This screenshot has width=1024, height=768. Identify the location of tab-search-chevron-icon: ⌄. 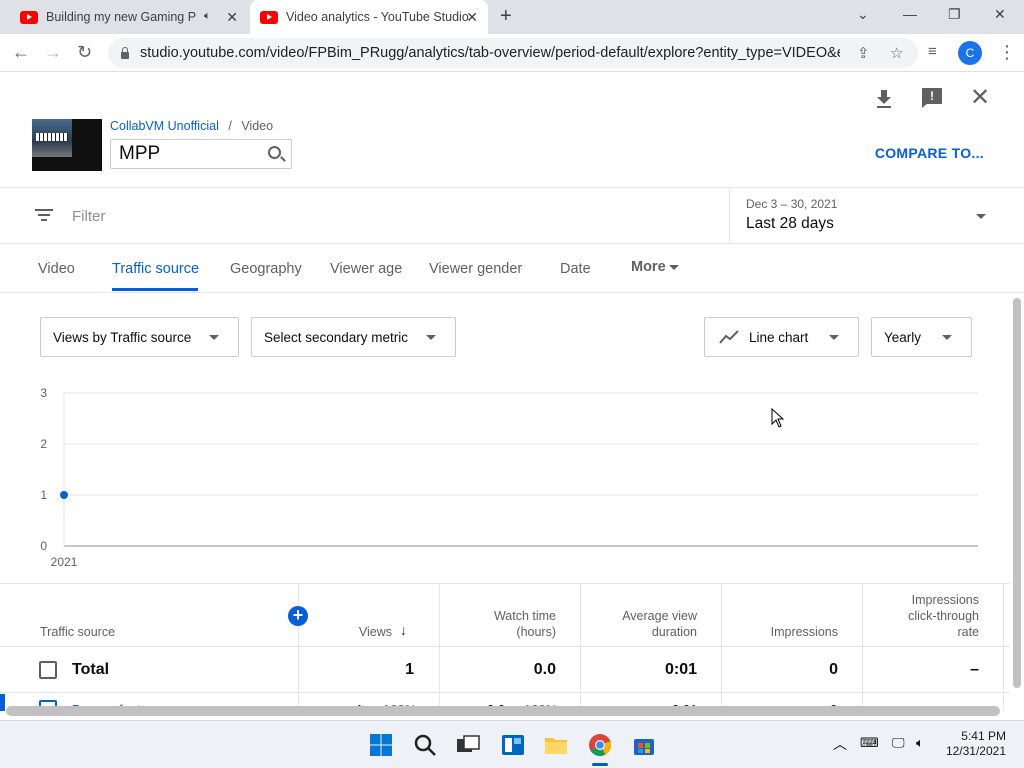
(863, 14).